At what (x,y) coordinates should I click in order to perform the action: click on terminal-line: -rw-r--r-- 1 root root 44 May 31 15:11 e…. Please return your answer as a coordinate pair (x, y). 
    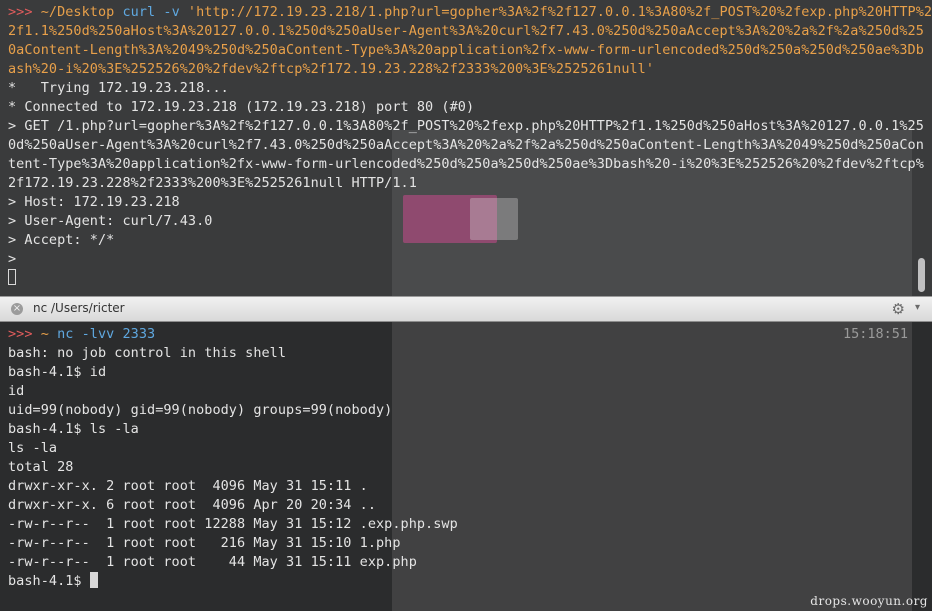
    Looking at the image, I should click on (457, 562).